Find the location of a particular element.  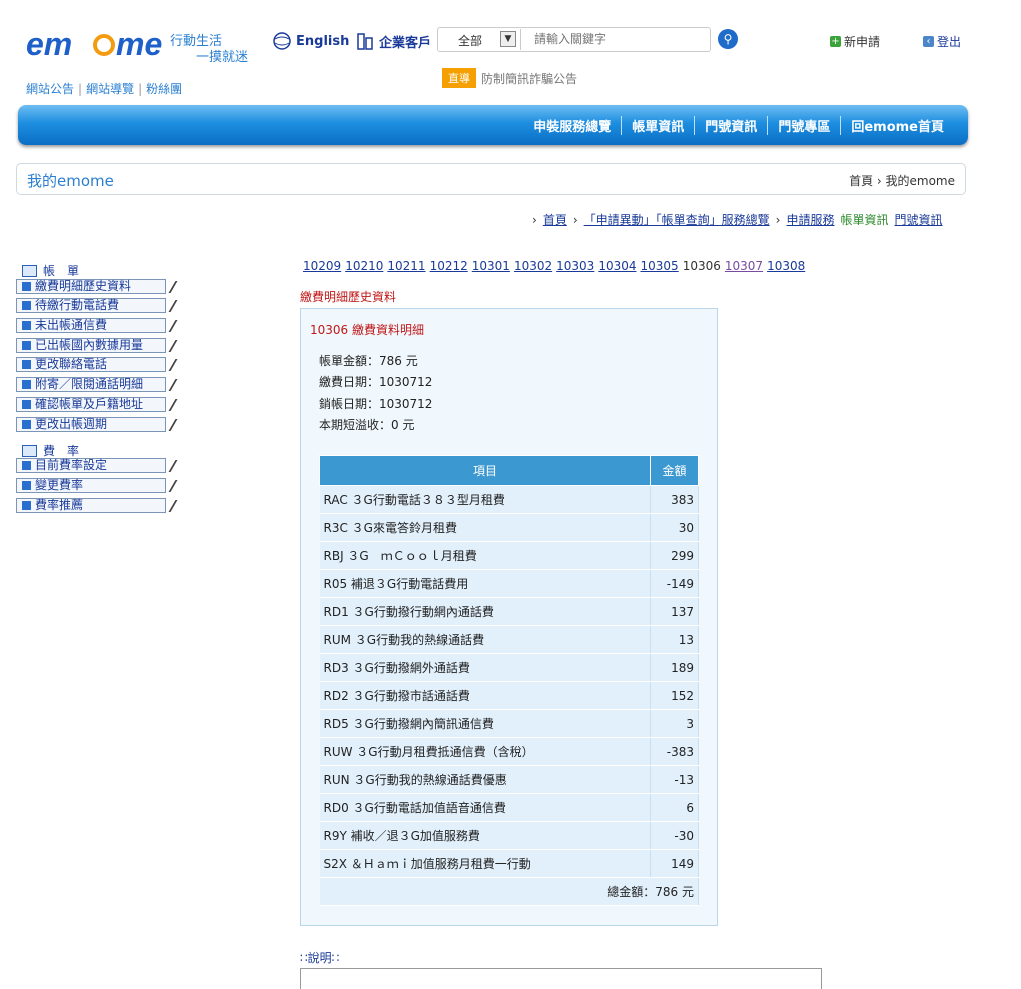

bill-amount: 帳單金額：786 元 is located at coordinates (368, 361).